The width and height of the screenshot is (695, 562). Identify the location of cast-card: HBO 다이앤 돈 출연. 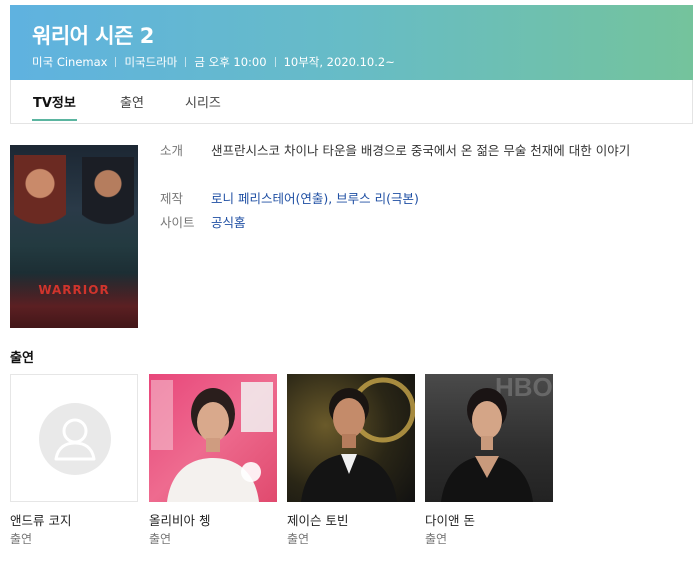
(489, 460).